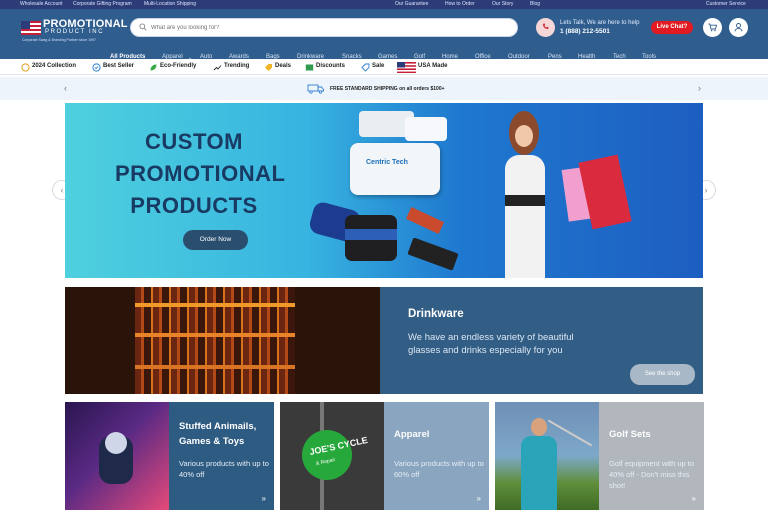 This screenshot has height=531, width=768. Describe the element at coordinates (315, 89) in the screenshot. I see `truck-icon` at that location.